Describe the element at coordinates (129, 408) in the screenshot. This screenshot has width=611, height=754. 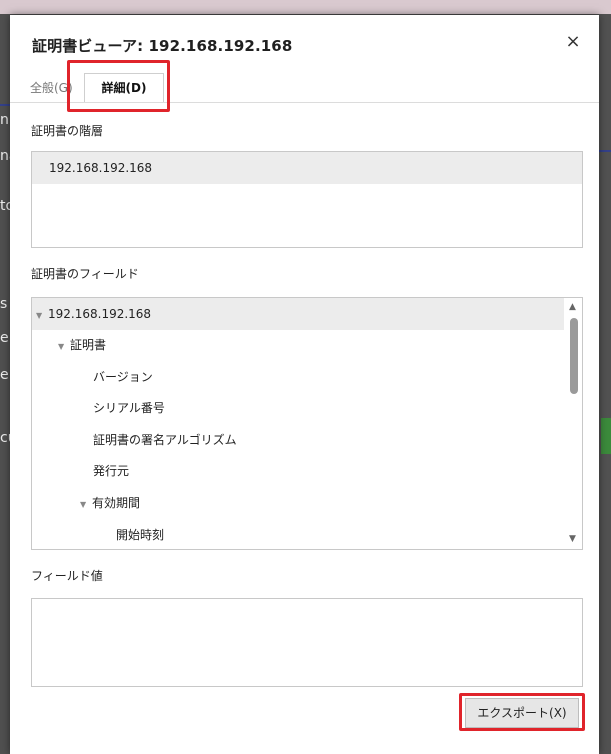
I see `tree-item-label: シリアル番号` at that location.